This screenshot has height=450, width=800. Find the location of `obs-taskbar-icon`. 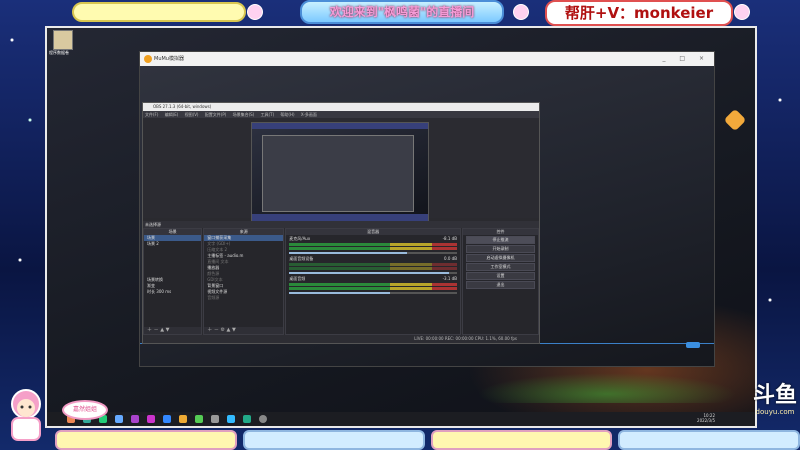

obs-taskbar-icon is located at coordinates (263, 419).